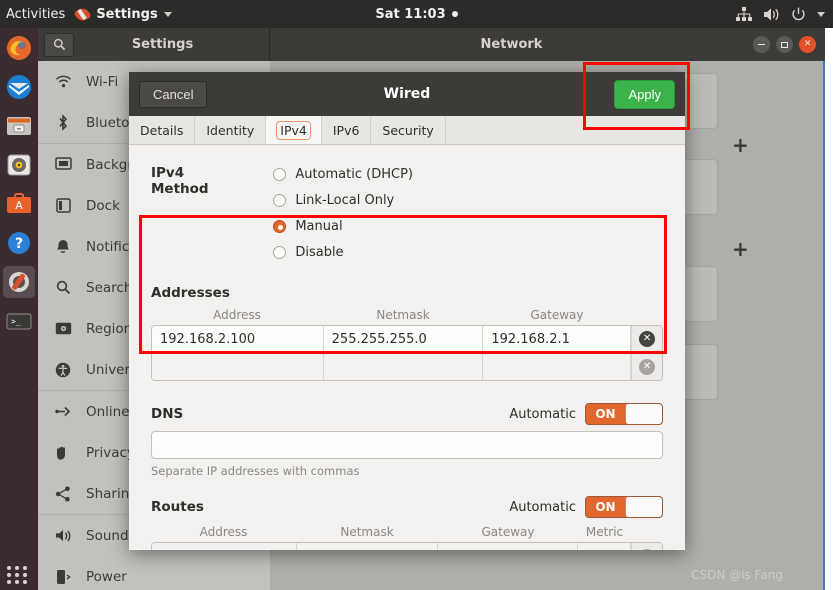  What do you see at coordinates (454, 14) in the screenshot?
I see `notification-dot-icon` at bounding box center [454, 14].